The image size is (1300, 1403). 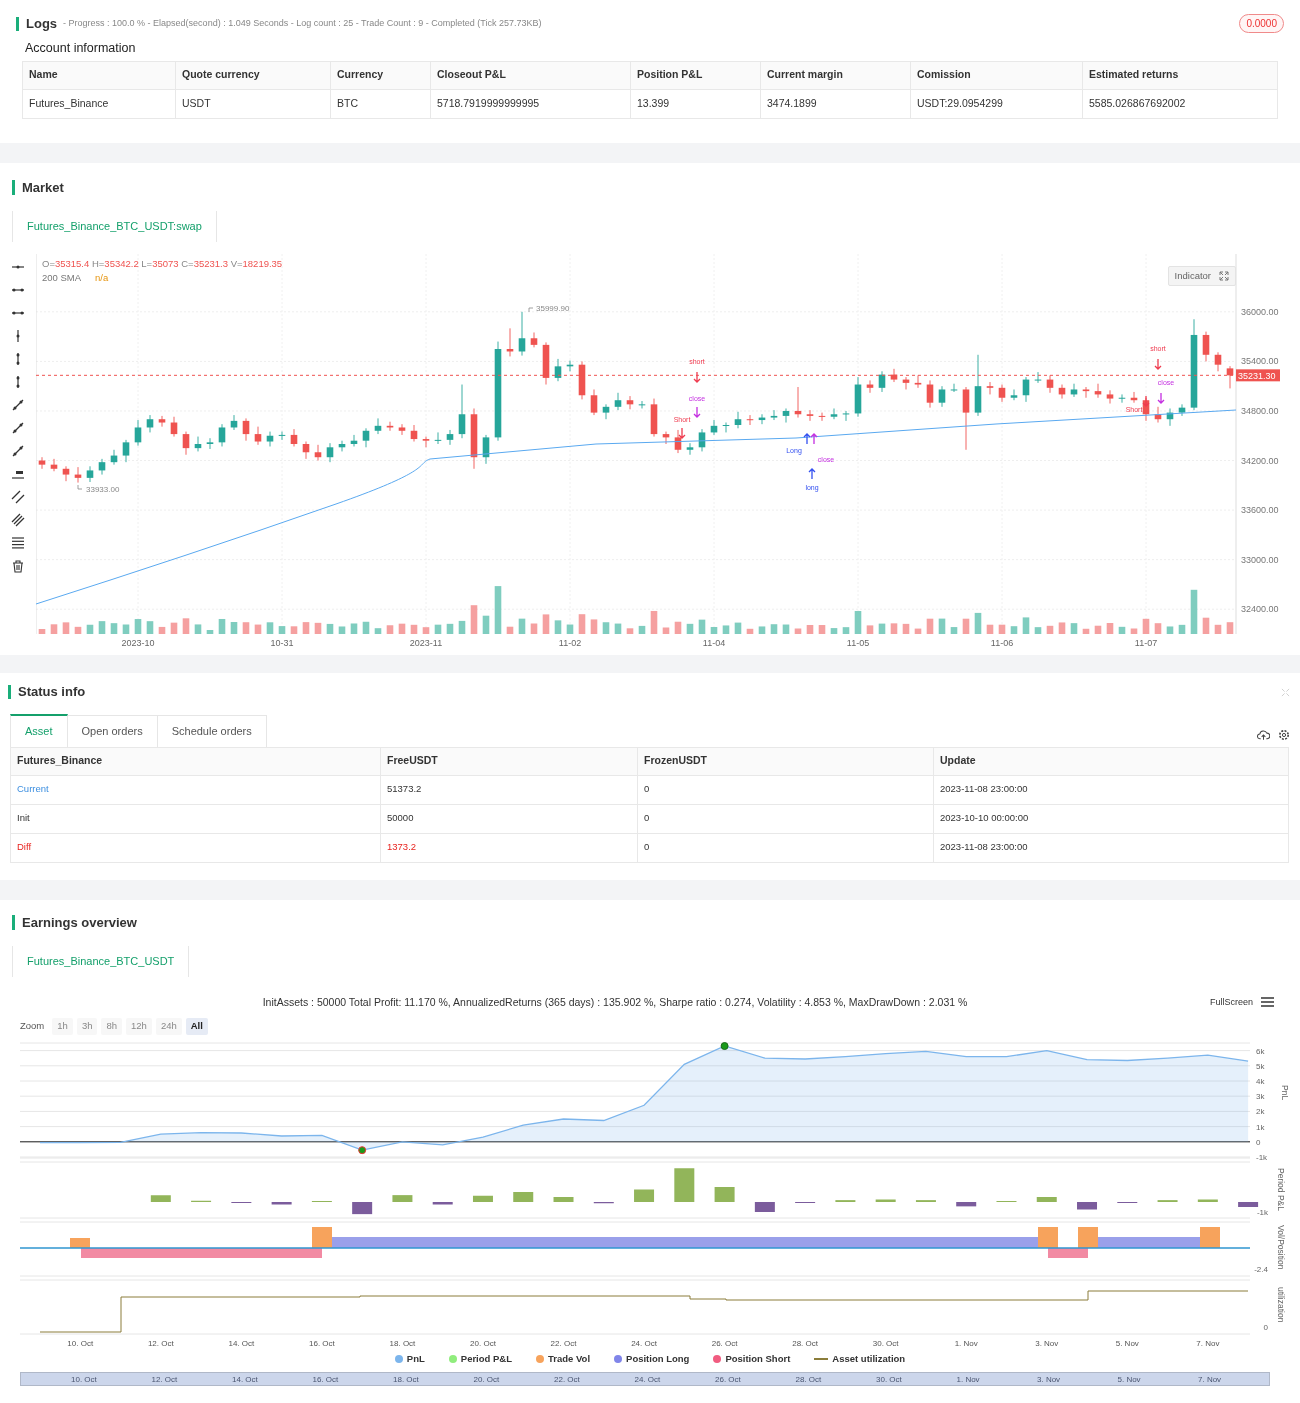 What do you see at coordinates (101, 961) in the screenshot?
I see `earnings-tab: Futures_Binance_BTC_USDT` at bounding box center [101, 961].